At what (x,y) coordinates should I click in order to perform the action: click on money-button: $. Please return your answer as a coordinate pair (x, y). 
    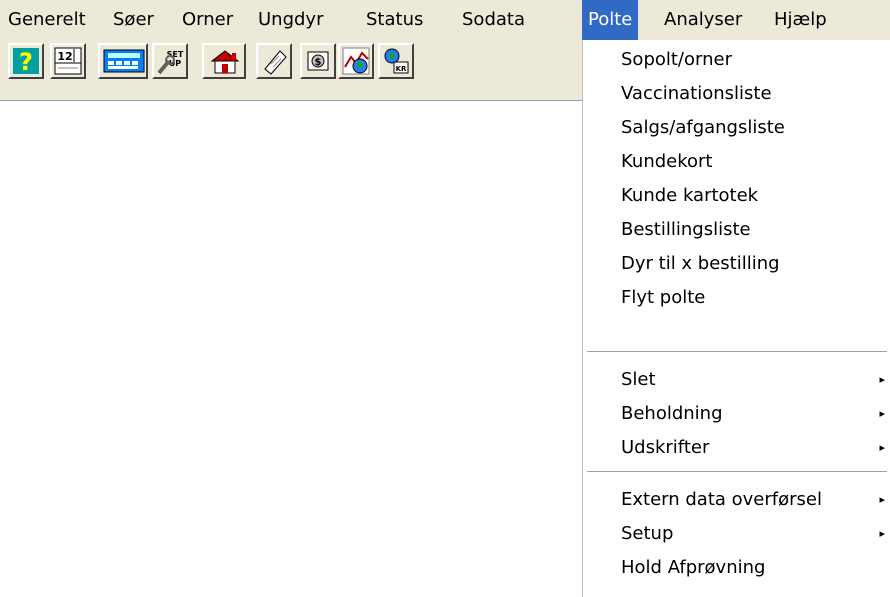
    Looking at the image, I should click on (318, 61).